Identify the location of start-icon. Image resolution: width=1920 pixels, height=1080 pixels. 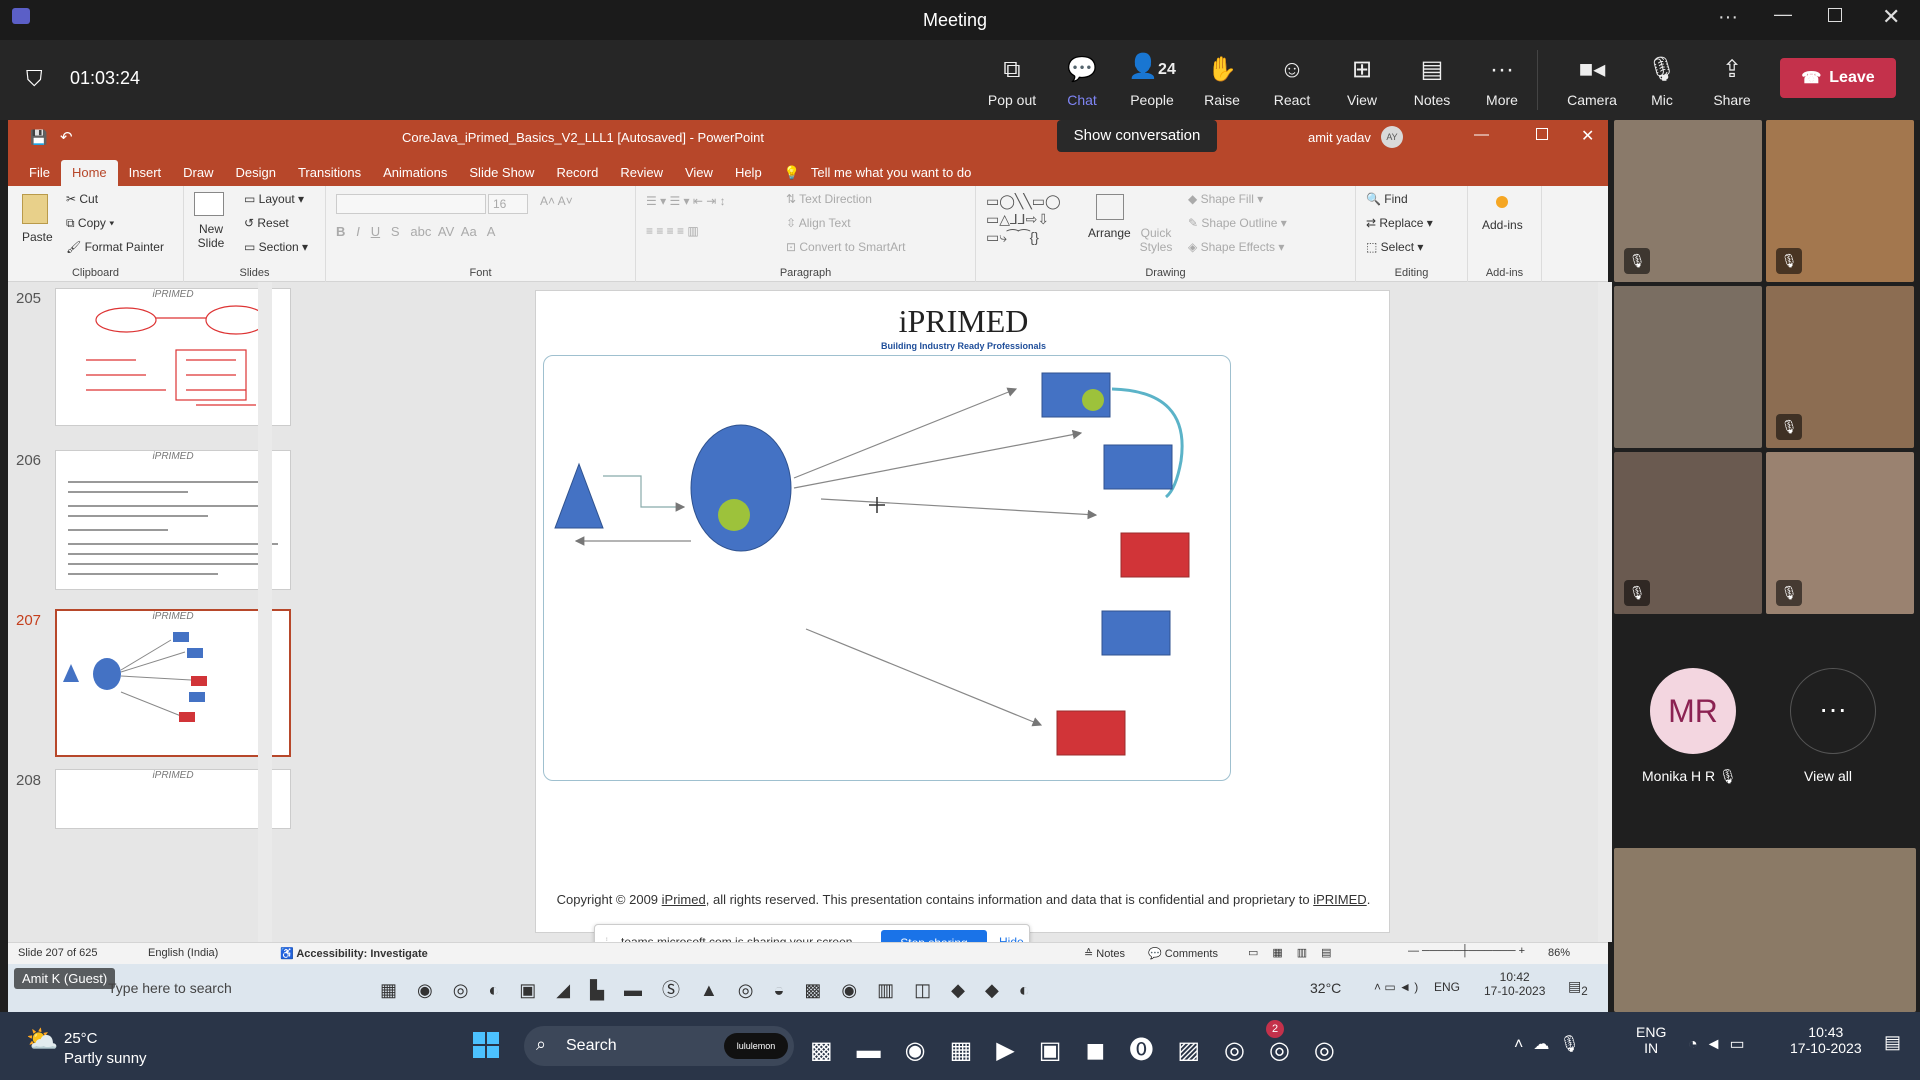
(486, 1045).